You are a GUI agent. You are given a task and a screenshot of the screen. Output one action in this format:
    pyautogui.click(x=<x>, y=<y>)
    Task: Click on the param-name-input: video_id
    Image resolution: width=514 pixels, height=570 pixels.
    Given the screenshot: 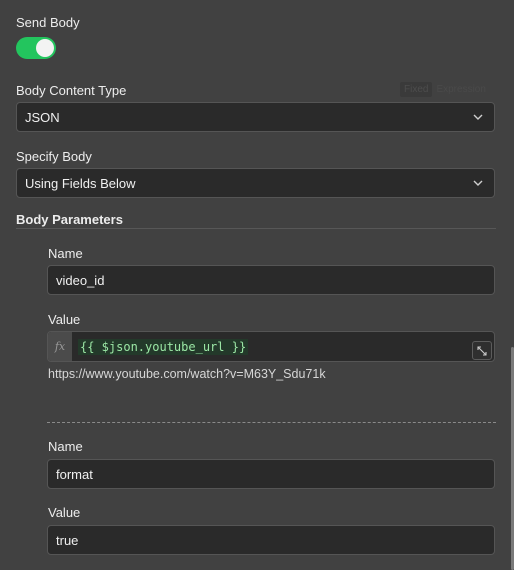 What is the action you would take?
    pyautogui.click(x=271, y=280)
    